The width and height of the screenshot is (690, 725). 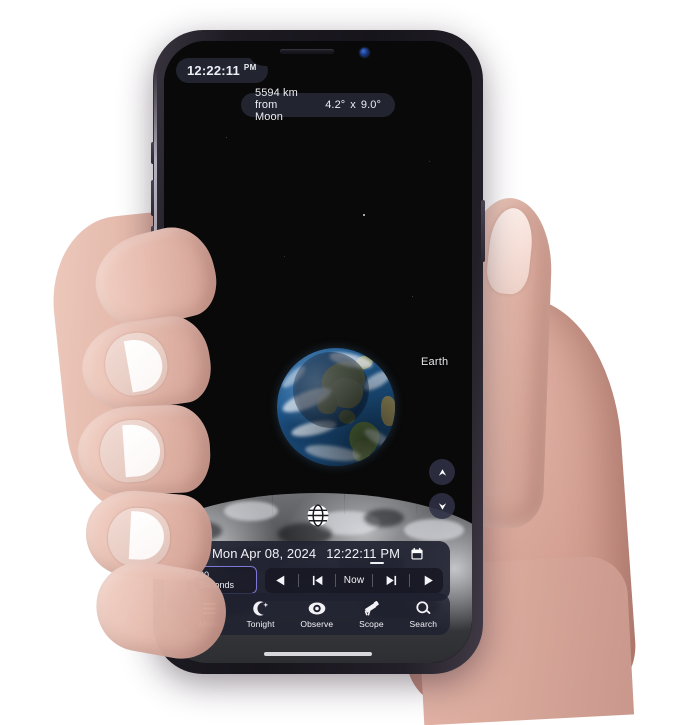 I want to click on clock-ampm: PM, so click(x=250, y=67).